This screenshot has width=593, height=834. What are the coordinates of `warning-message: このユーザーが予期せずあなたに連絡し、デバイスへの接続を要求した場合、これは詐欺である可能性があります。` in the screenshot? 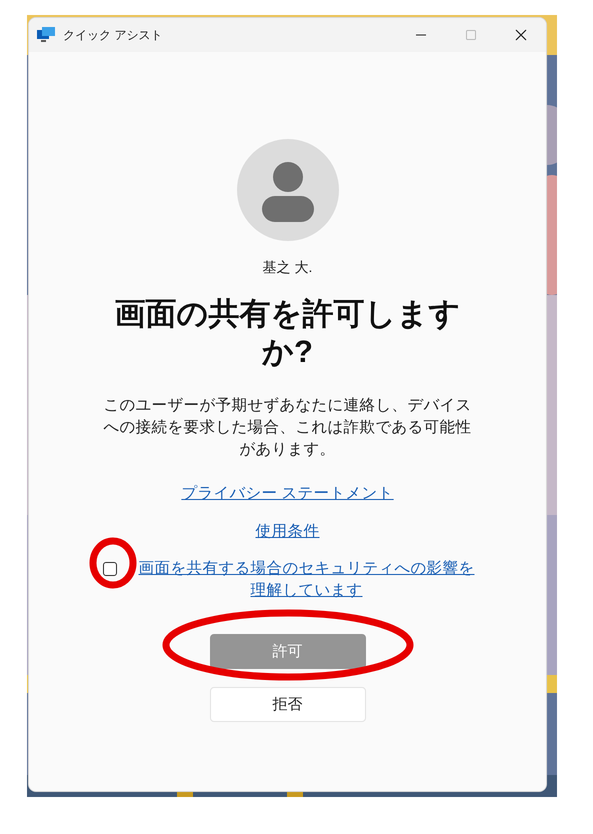 It's located at (287, 428).